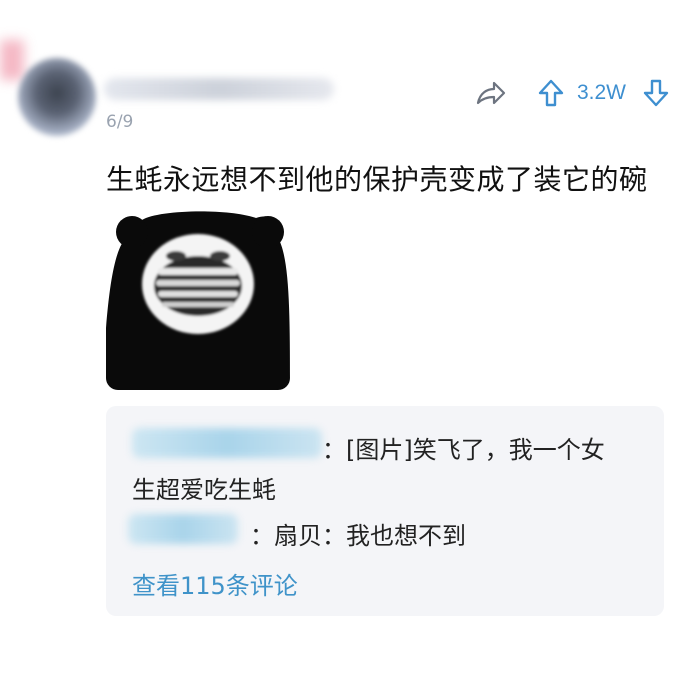 The image size is (690, 690). I want to click on comment-2-text: 扇贝：我也想不到, so click(370, 536).